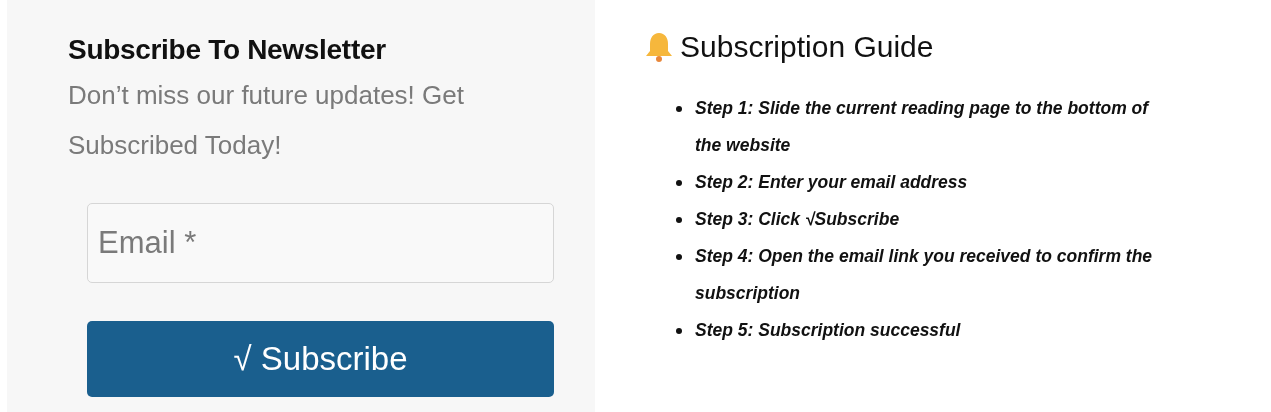 This screenshot has height=412, width=1271. What do you see at coordinates (828, 330) in the screenshot?
I see `step-text: Step 5: Subscription successful` at bounding box center [828, 330].